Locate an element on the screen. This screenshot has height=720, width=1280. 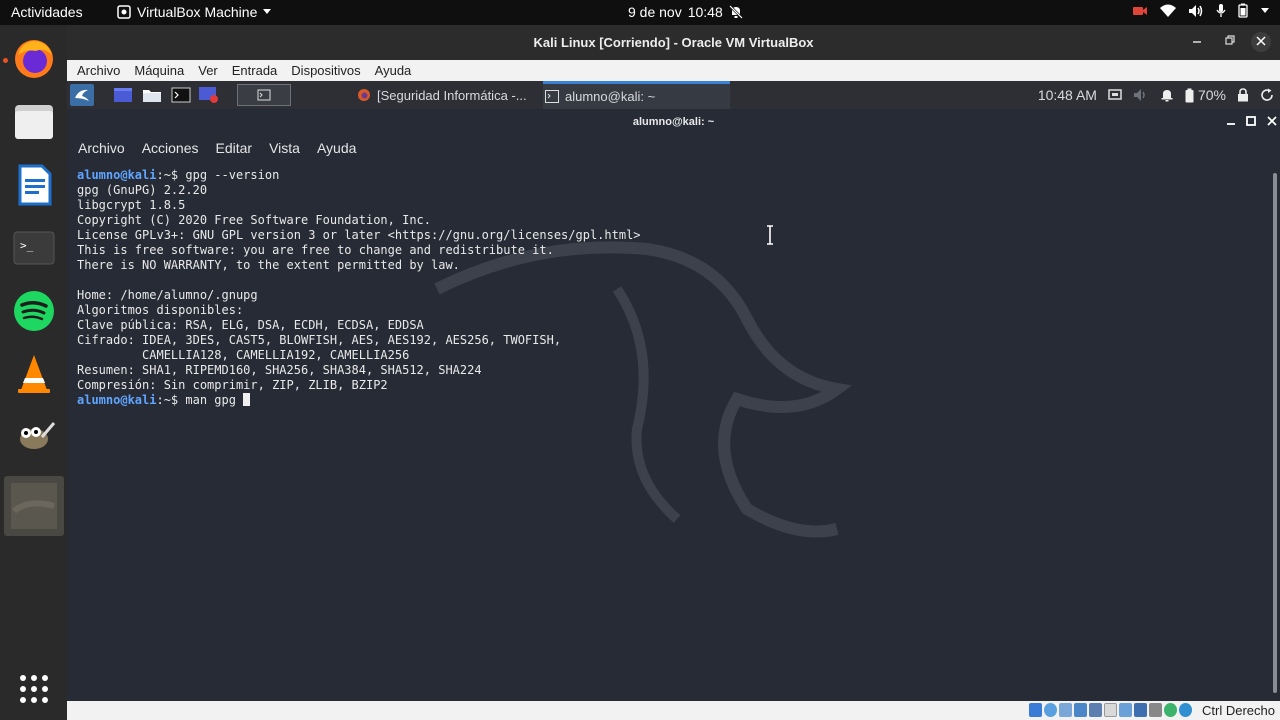
cpu-icon is located at coordinates (1155, 710).